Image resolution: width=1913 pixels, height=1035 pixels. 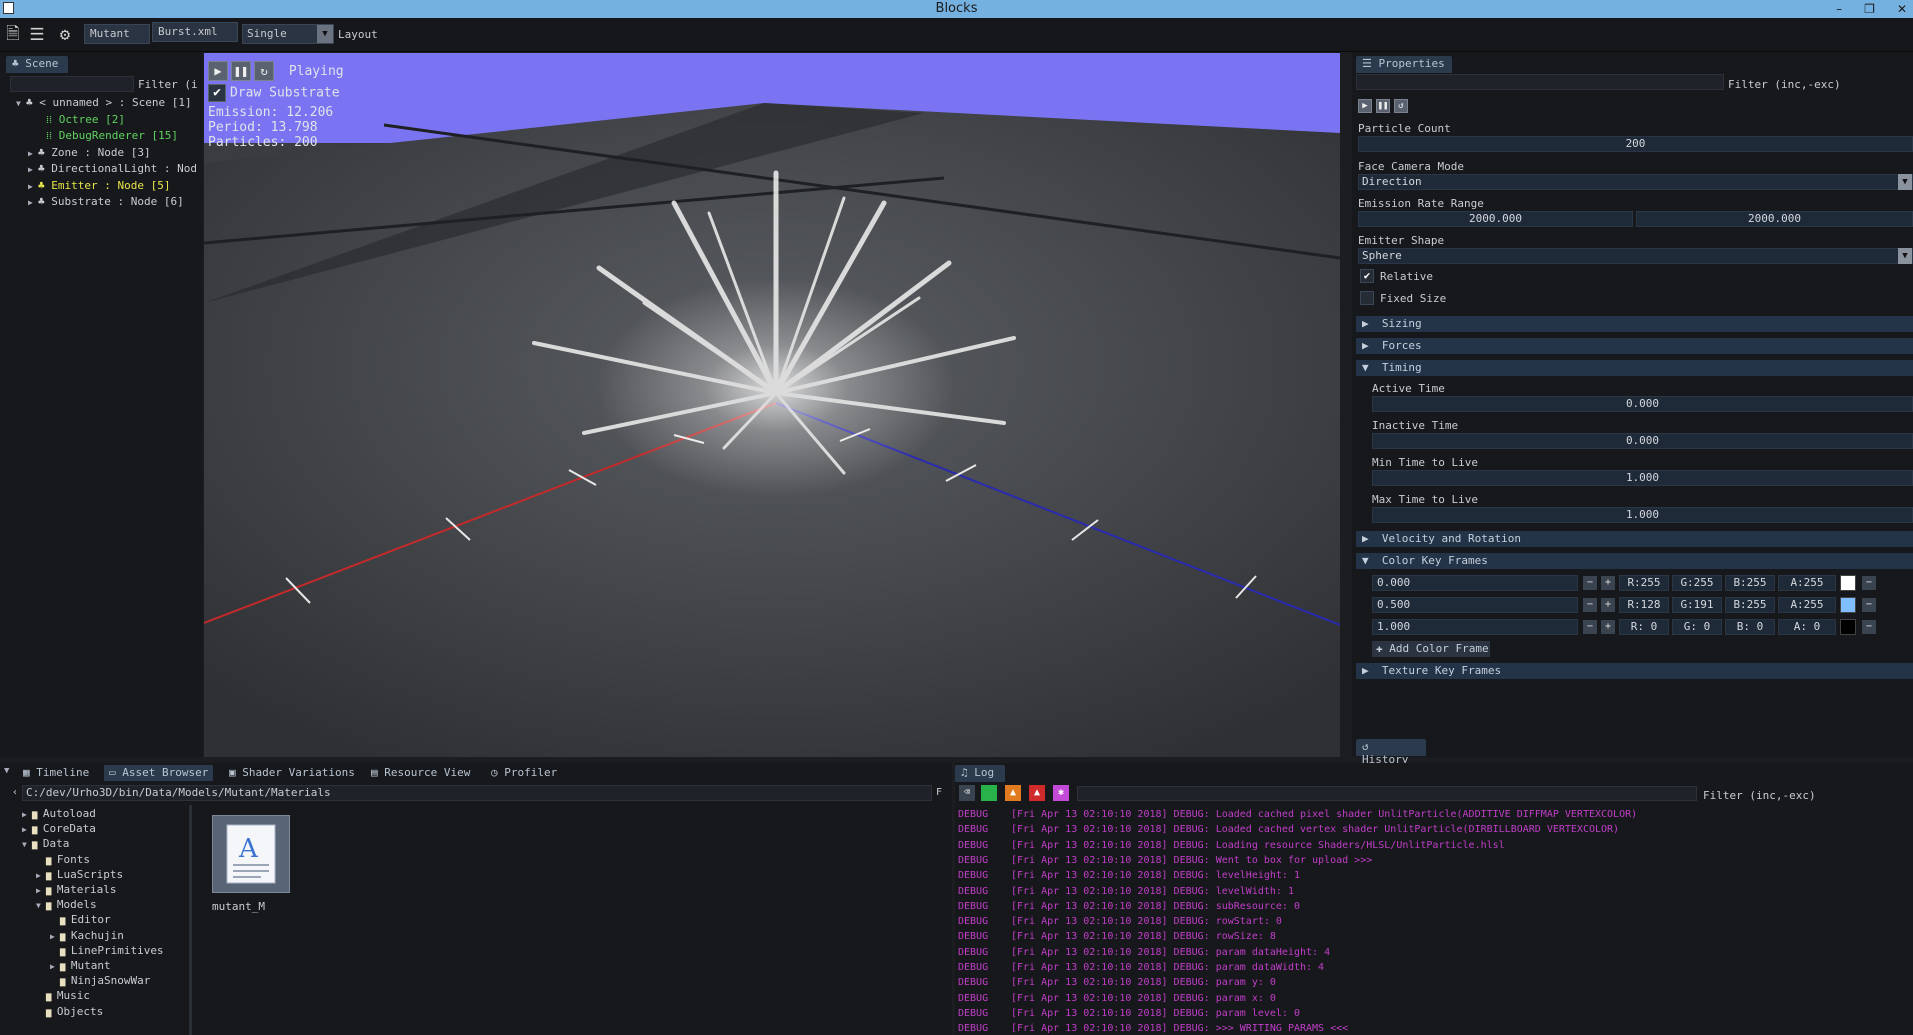 I want to click on folder-tree-item: ▶ ▆ Materials, so click(x=76, y=890).